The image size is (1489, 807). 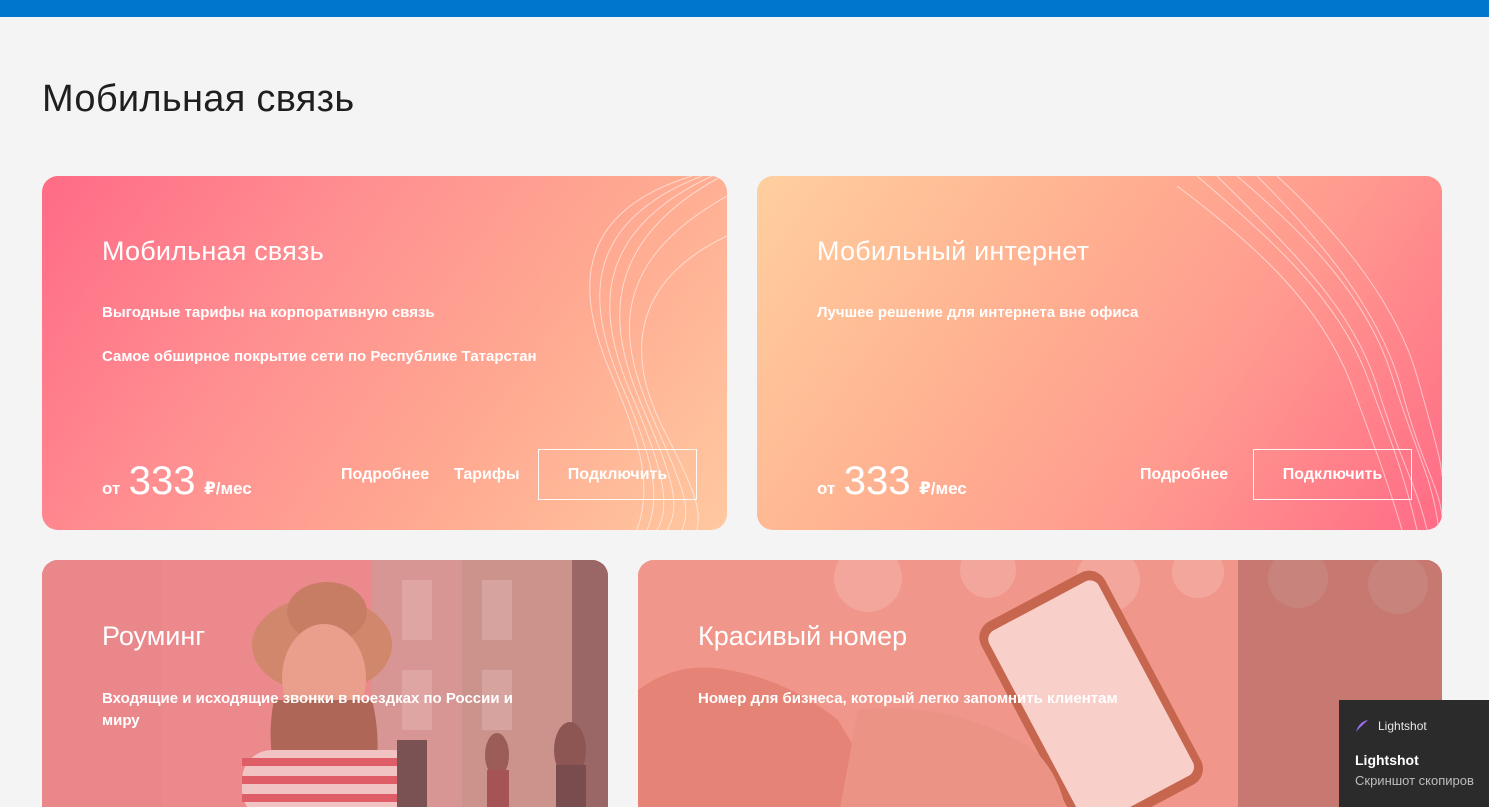 What do you see at coordinates (978, 312) in the screenshot?
I see `card-description: Лучшее решение для интернета вне офиса` at bounding box center [978, 312].